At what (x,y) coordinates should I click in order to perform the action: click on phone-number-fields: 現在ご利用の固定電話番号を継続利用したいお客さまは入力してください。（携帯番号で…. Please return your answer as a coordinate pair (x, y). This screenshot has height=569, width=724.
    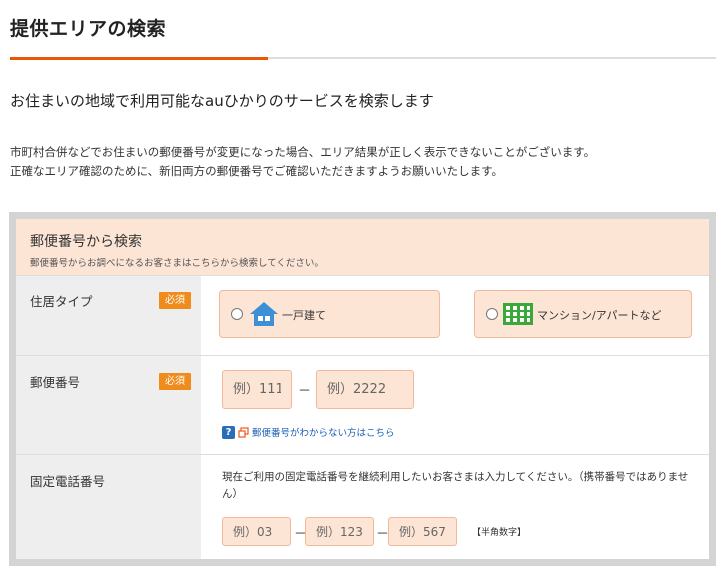
    Looking at the image, I should click on (455, 507).